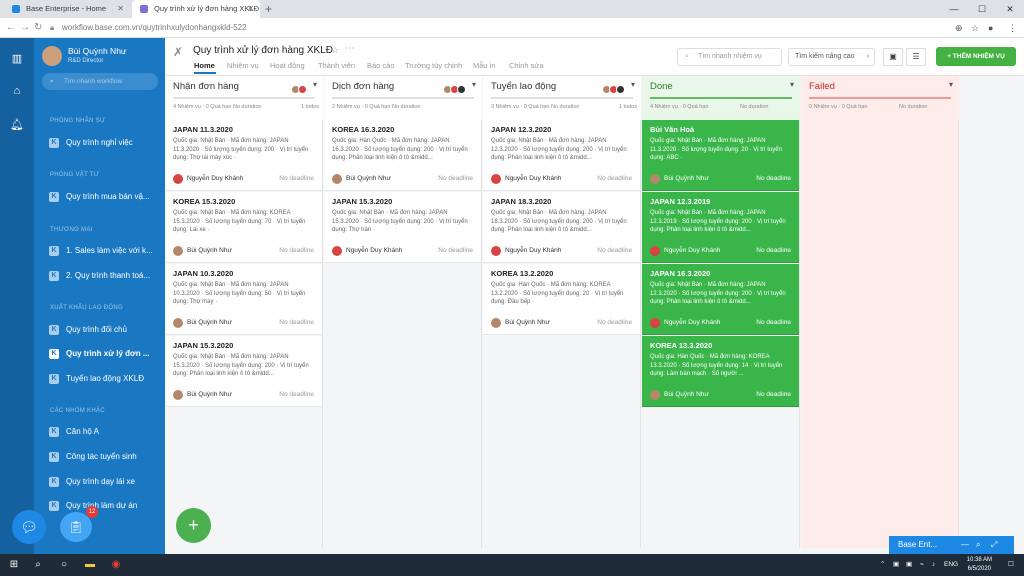 The image size is (1024, 576). Describe the element at coordinates (25, 28) in the screenshot. I see `forward-icon: →` at that location.